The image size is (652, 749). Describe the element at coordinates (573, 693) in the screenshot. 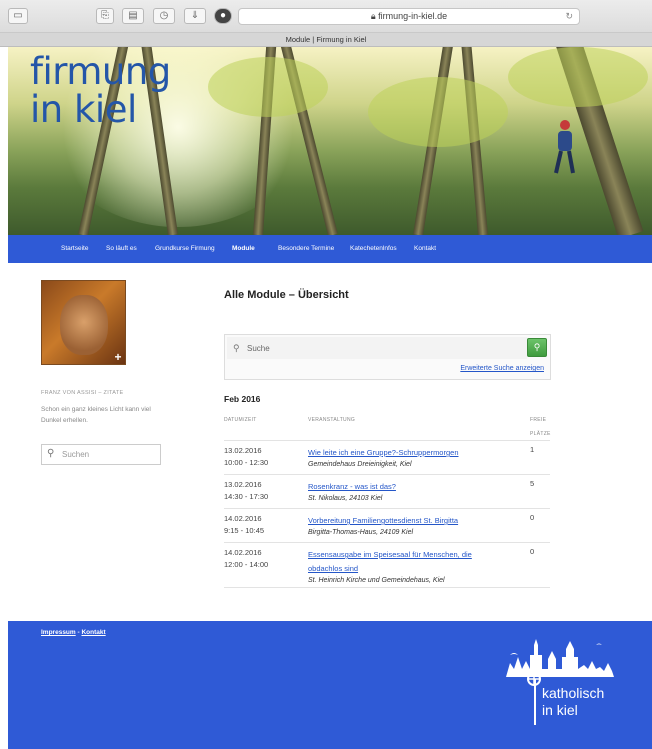

I see `logo-line1: katholisch` at that location.